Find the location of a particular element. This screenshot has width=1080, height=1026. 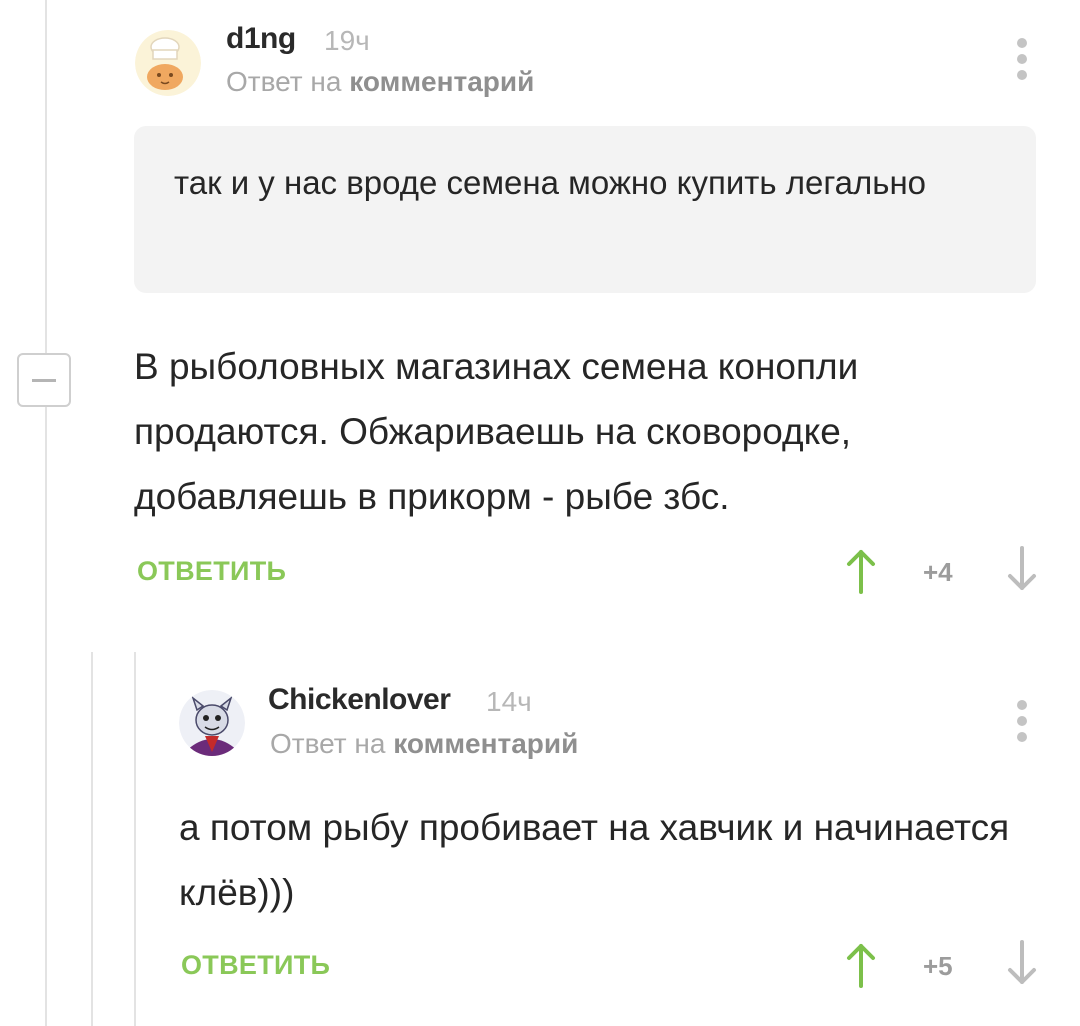

collapse-thread-button is located at coordinates (44, 380).